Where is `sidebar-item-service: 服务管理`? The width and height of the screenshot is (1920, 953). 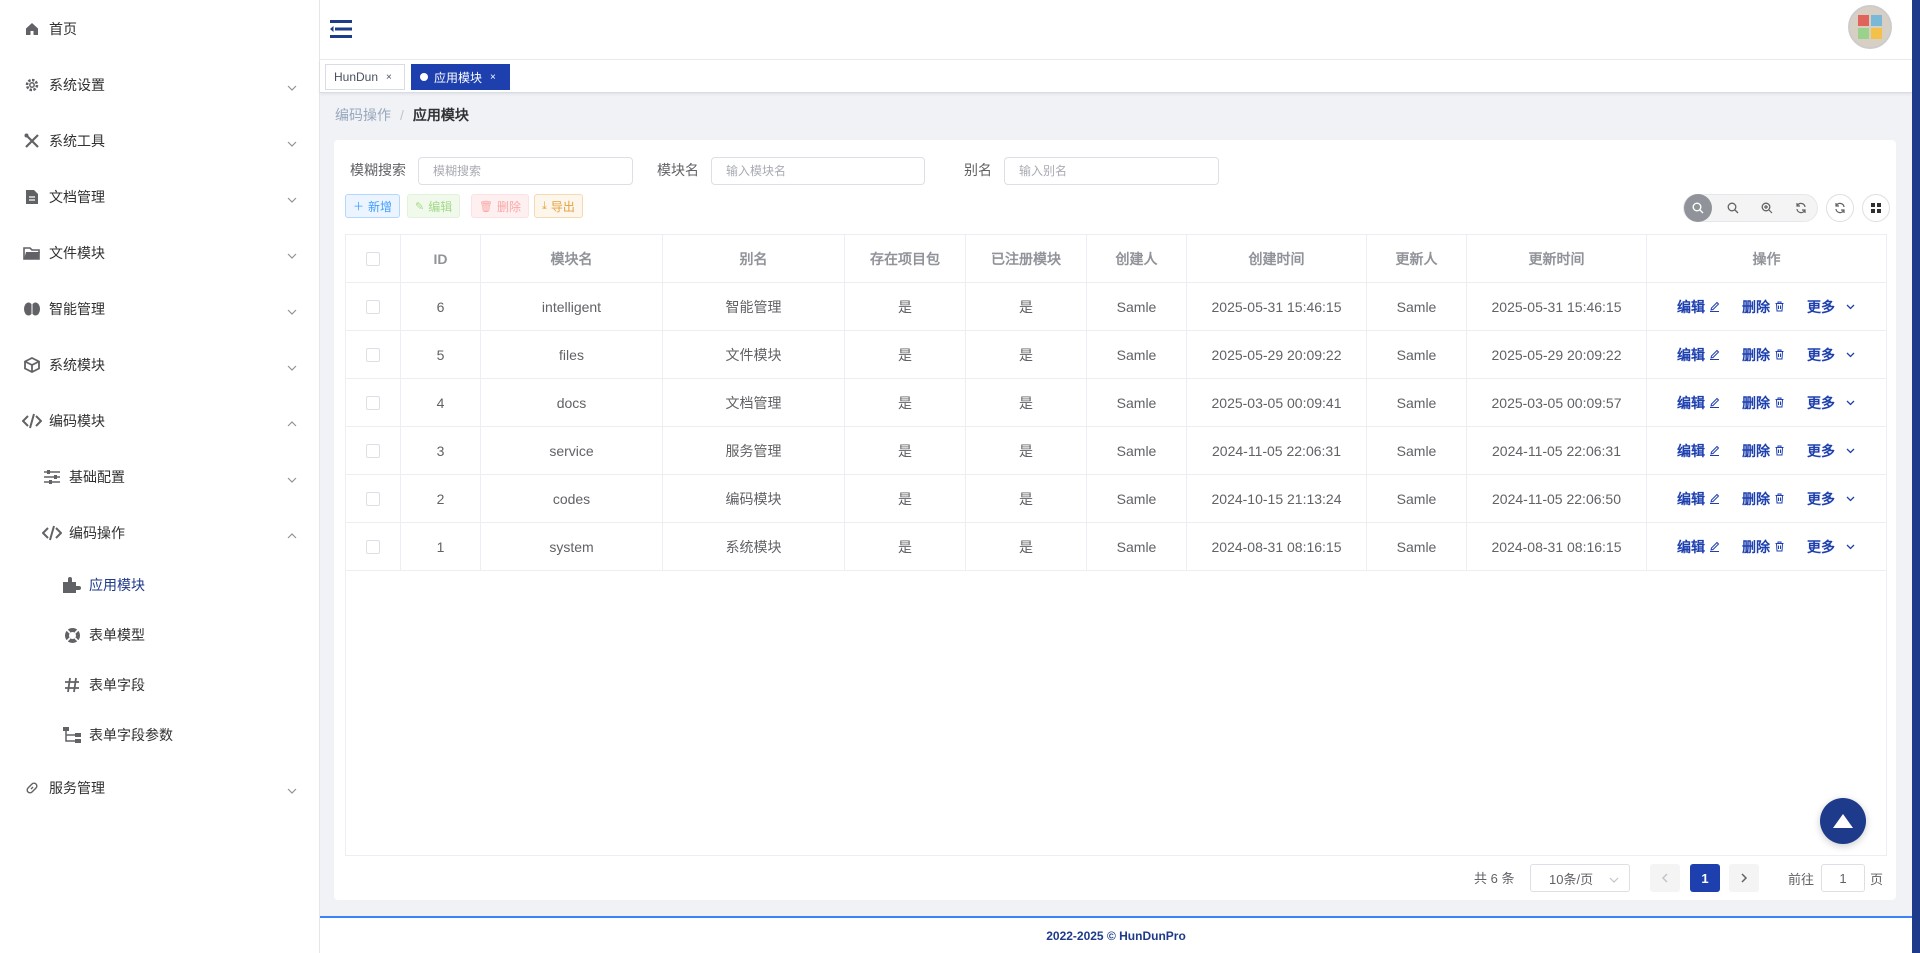 sidebar-item-service: 服务管理 is located at coordinates (159, 788).